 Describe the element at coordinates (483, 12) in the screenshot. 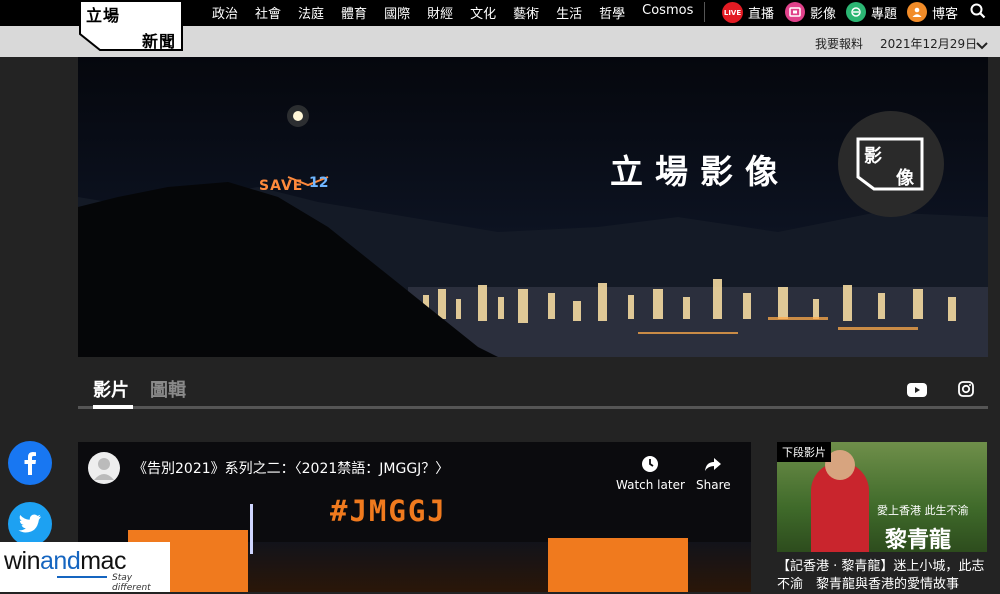

I see `nav-item-culture: 文化` at that location.